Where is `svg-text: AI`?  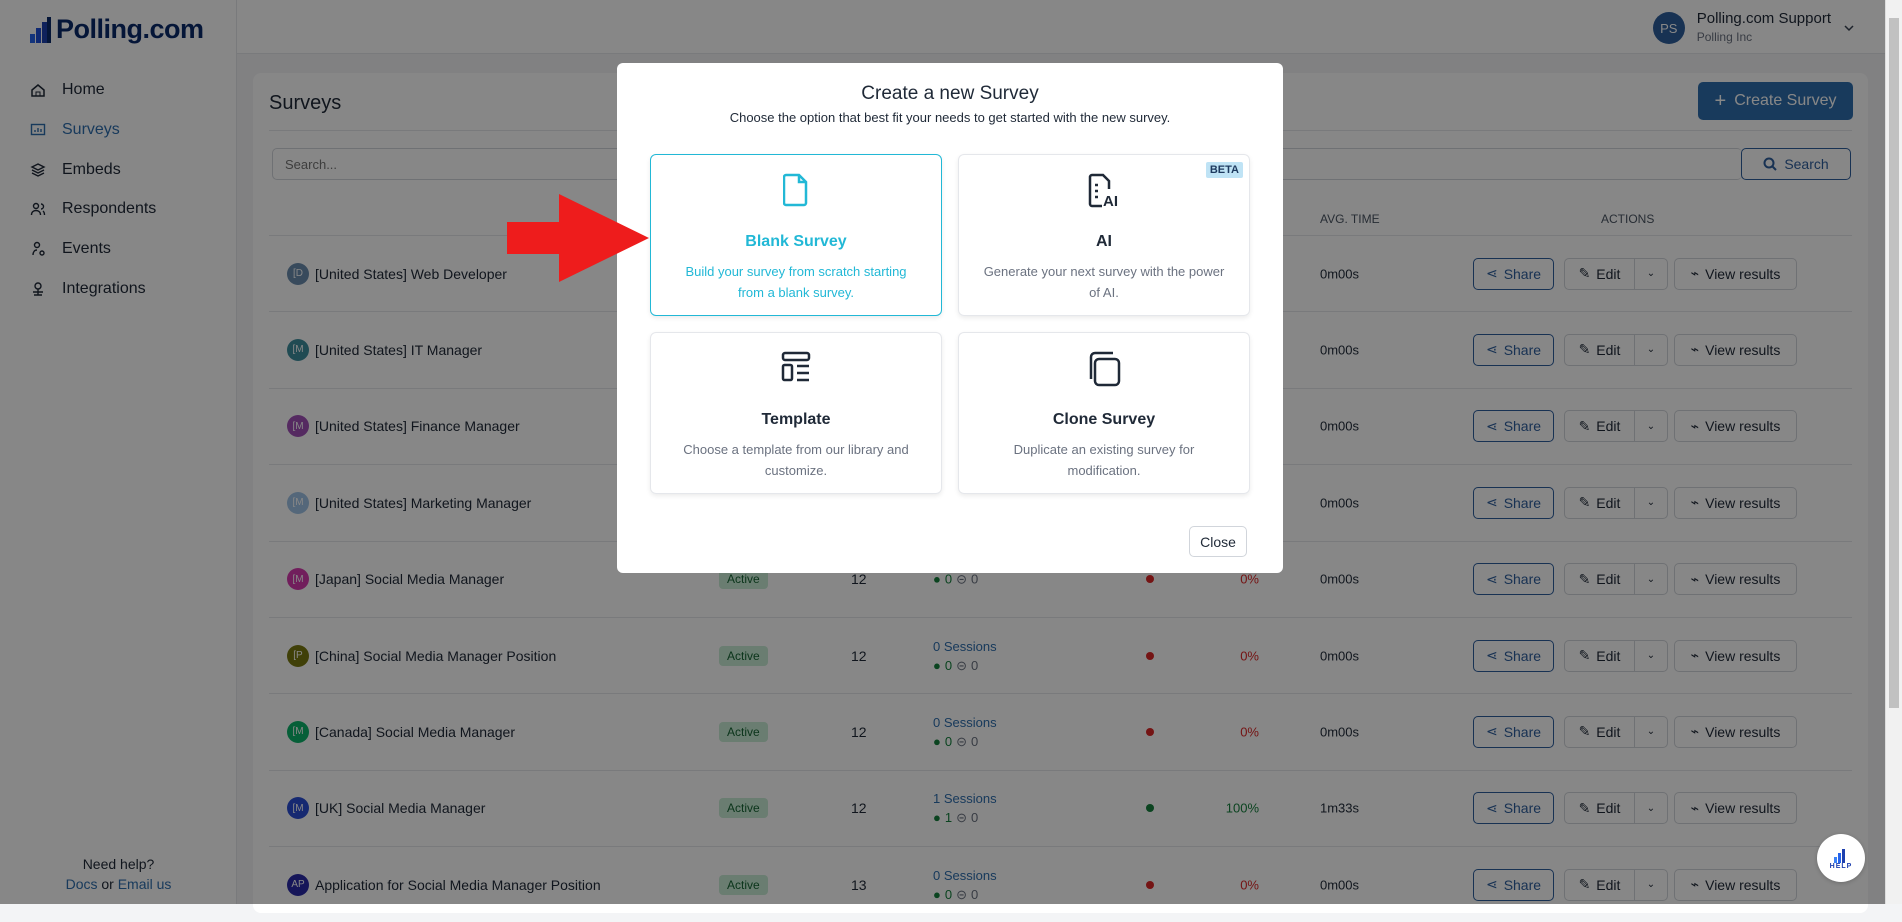 svg-text: AI is located at coordinates (1110, 201).